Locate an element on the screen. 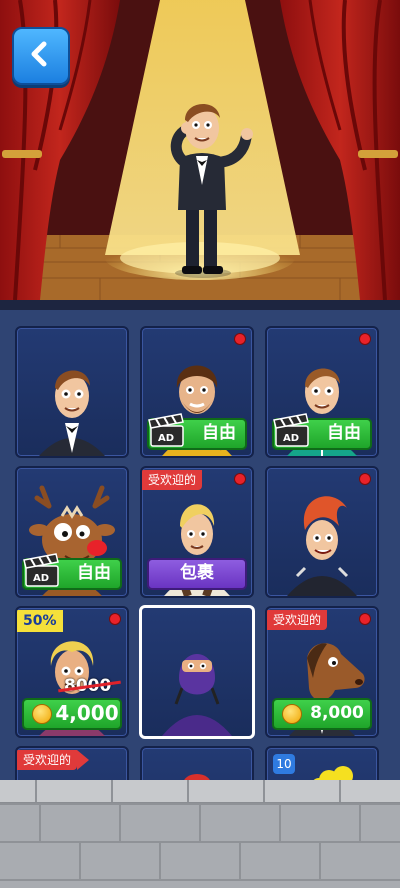 Image resolution: width=400 pixels, height=888 pixels. old-price: 8000 is located at coordinates (88, 686).